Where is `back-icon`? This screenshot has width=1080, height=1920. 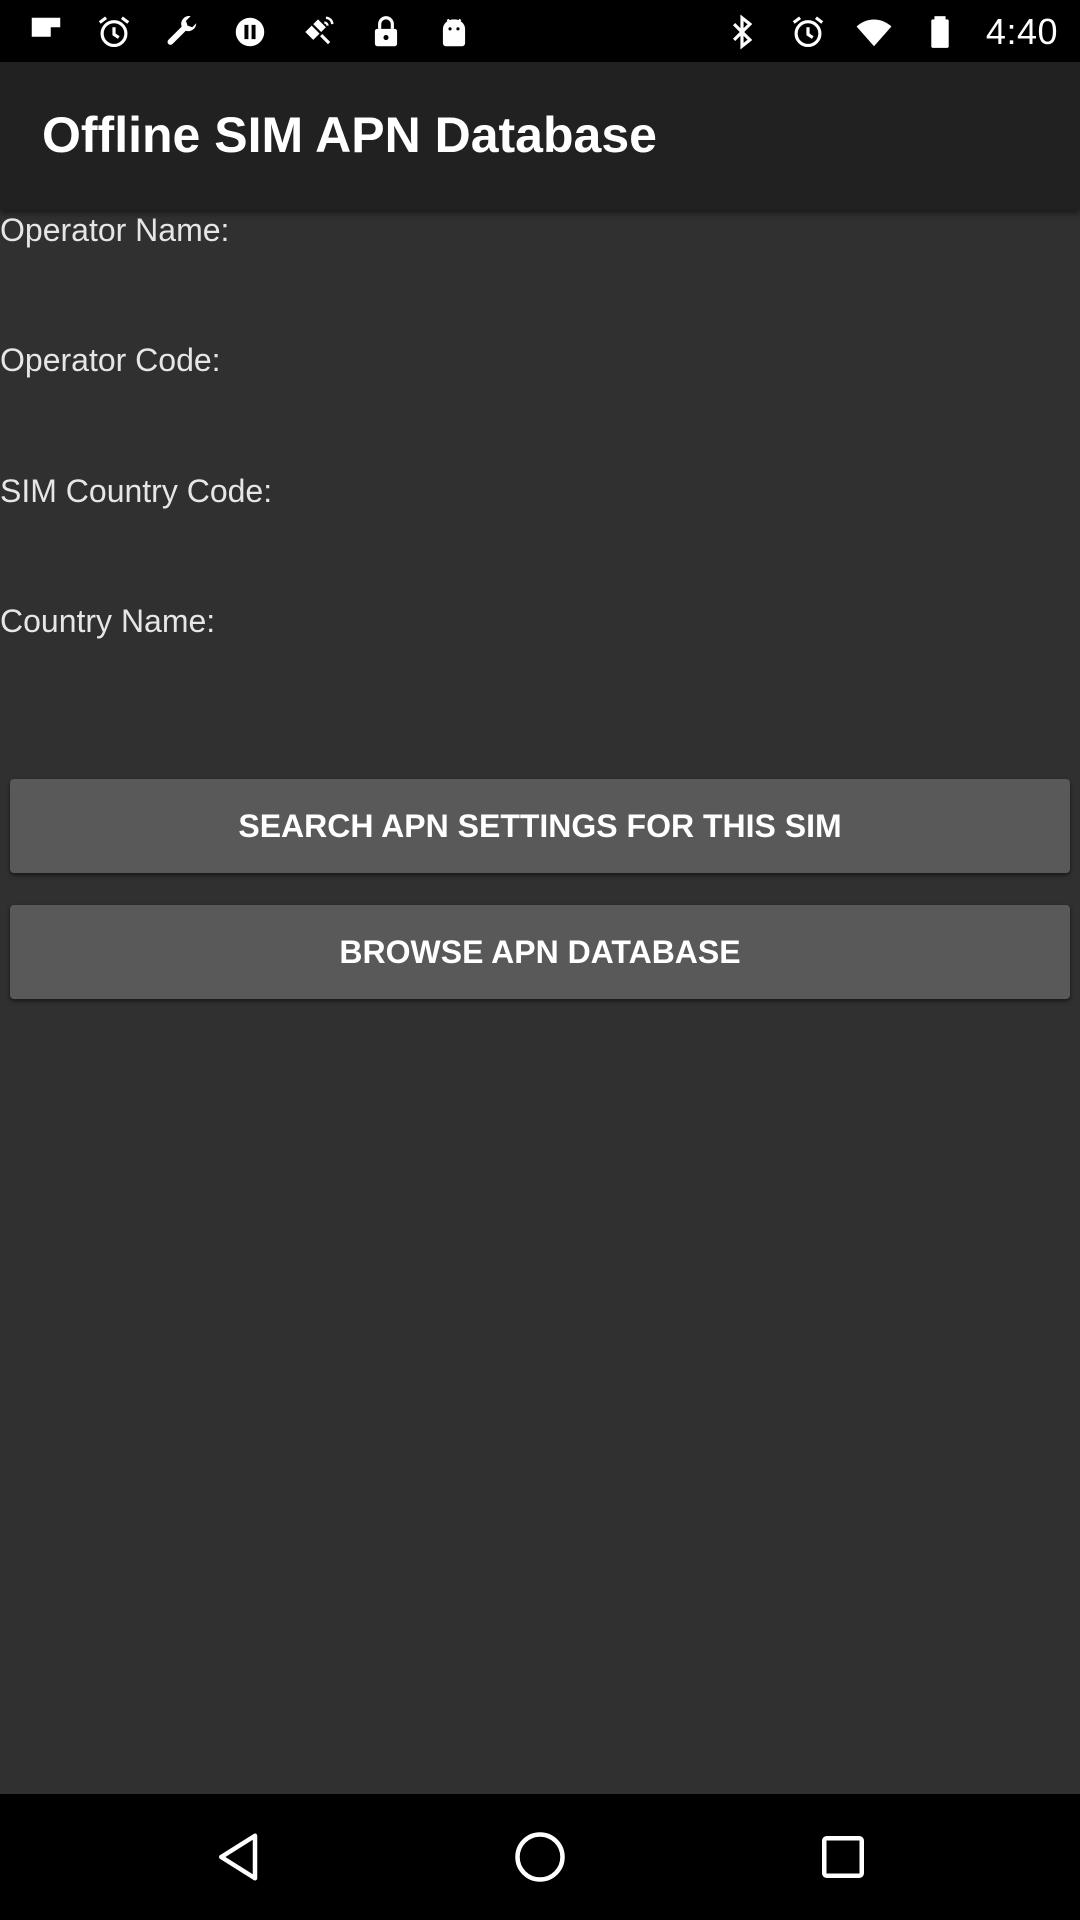 back-icon is located at coordinates (240, 1857).